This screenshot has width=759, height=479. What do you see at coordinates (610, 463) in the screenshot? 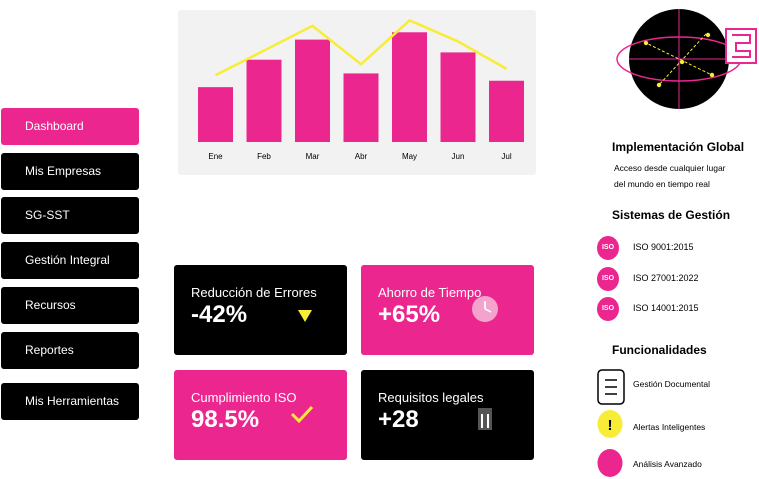
I see `analytics-icon` at bounding box center [610, 463].